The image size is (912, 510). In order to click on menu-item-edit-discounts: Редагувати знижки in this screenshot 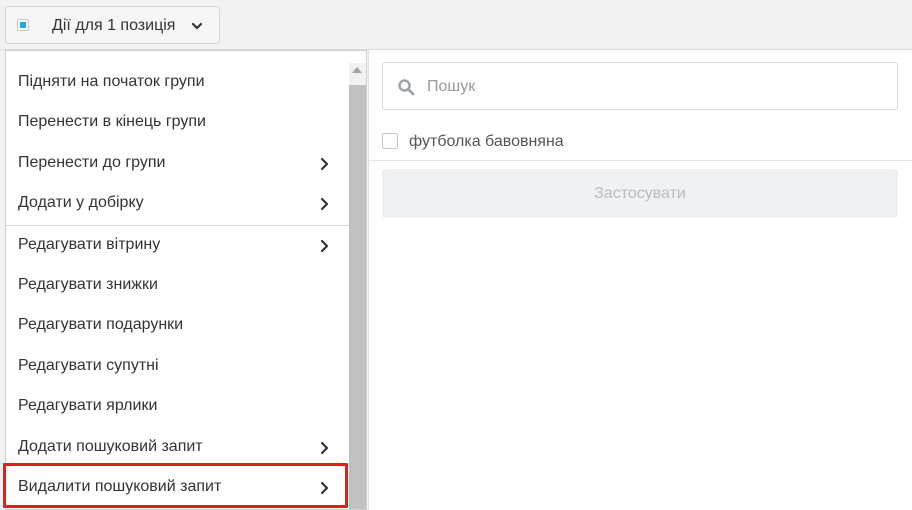, I will do `click(177, 286)`.